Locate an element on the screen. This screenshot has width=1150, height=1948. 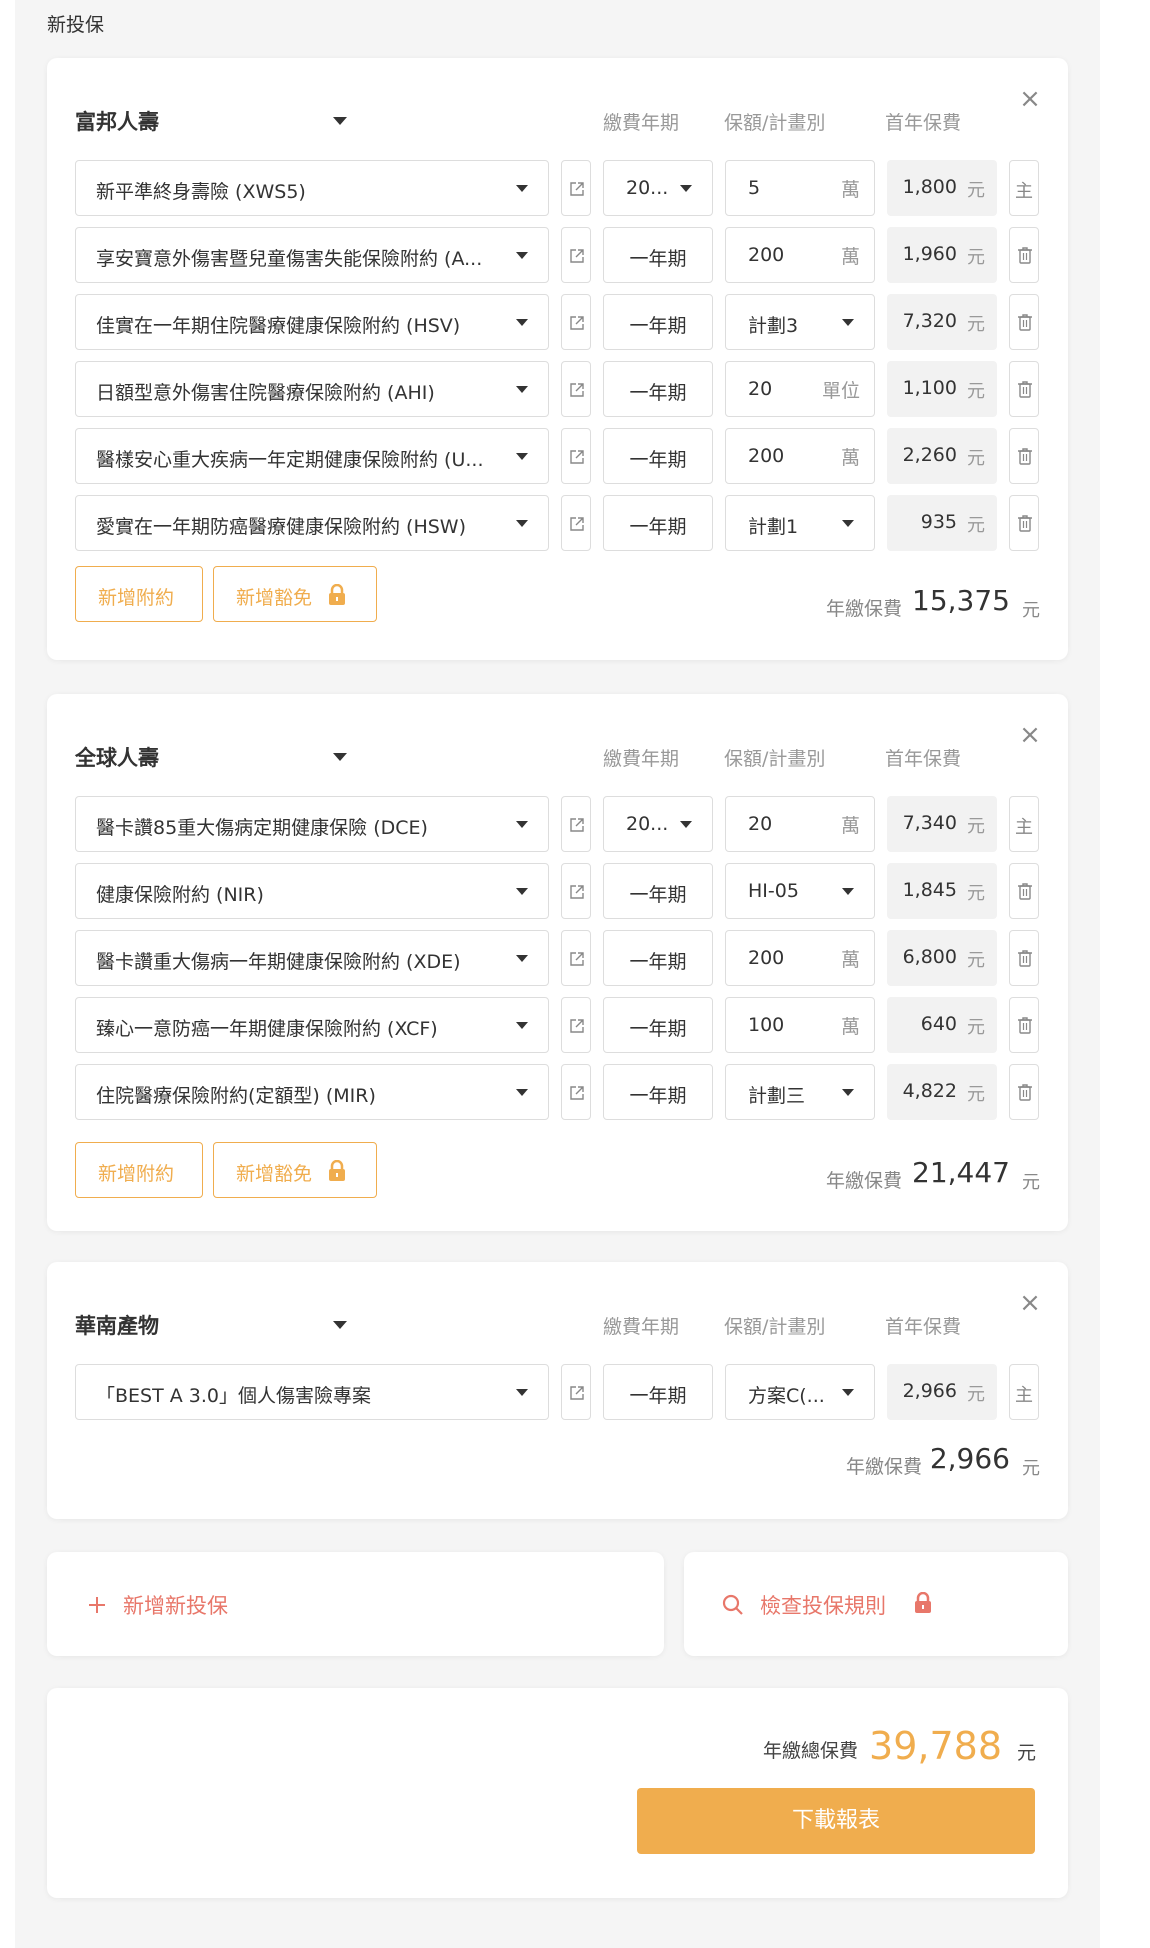
column-header-amount: 保額/計畫別 is located at coordinates (775, 1327).